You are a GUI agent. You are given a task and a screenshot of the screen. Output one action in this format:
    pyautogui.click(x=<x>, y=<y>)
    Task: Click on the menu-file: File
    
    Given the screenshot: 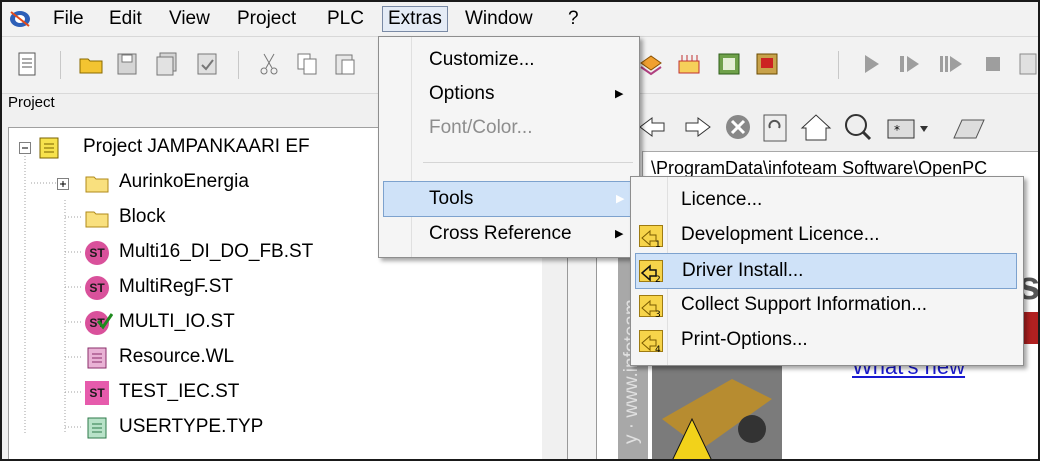 What is the action you would take?
    pyautogui.click(x=68, y=19)
    